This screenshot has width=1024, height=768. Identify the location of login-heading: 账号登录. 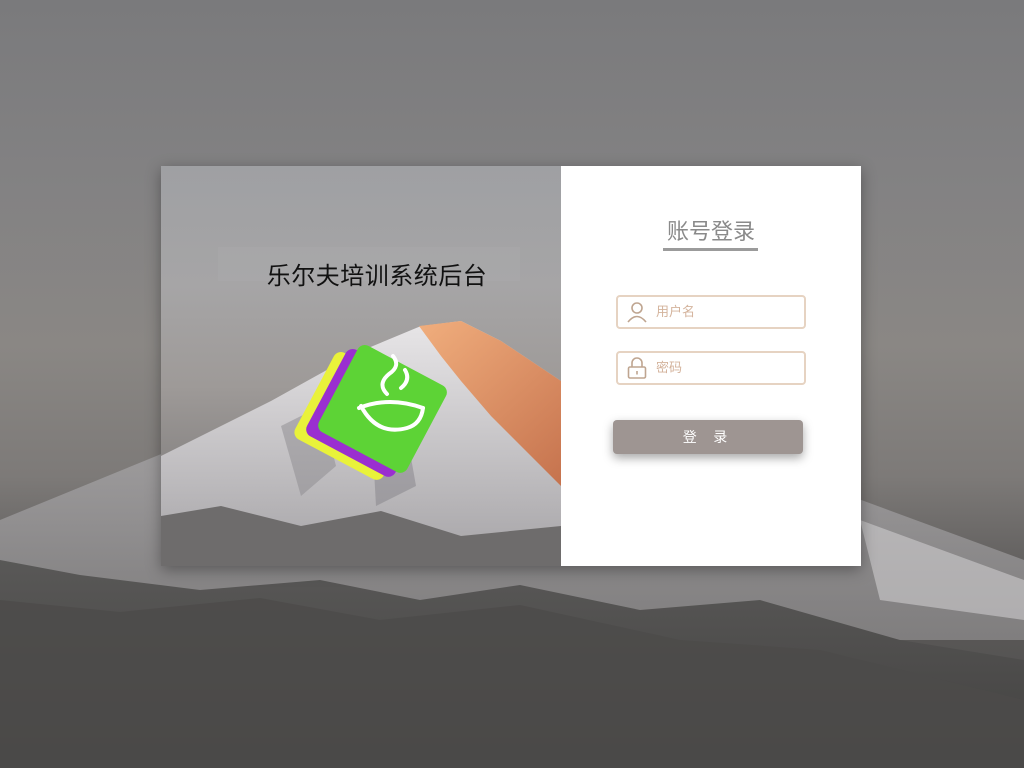
(710, 232).